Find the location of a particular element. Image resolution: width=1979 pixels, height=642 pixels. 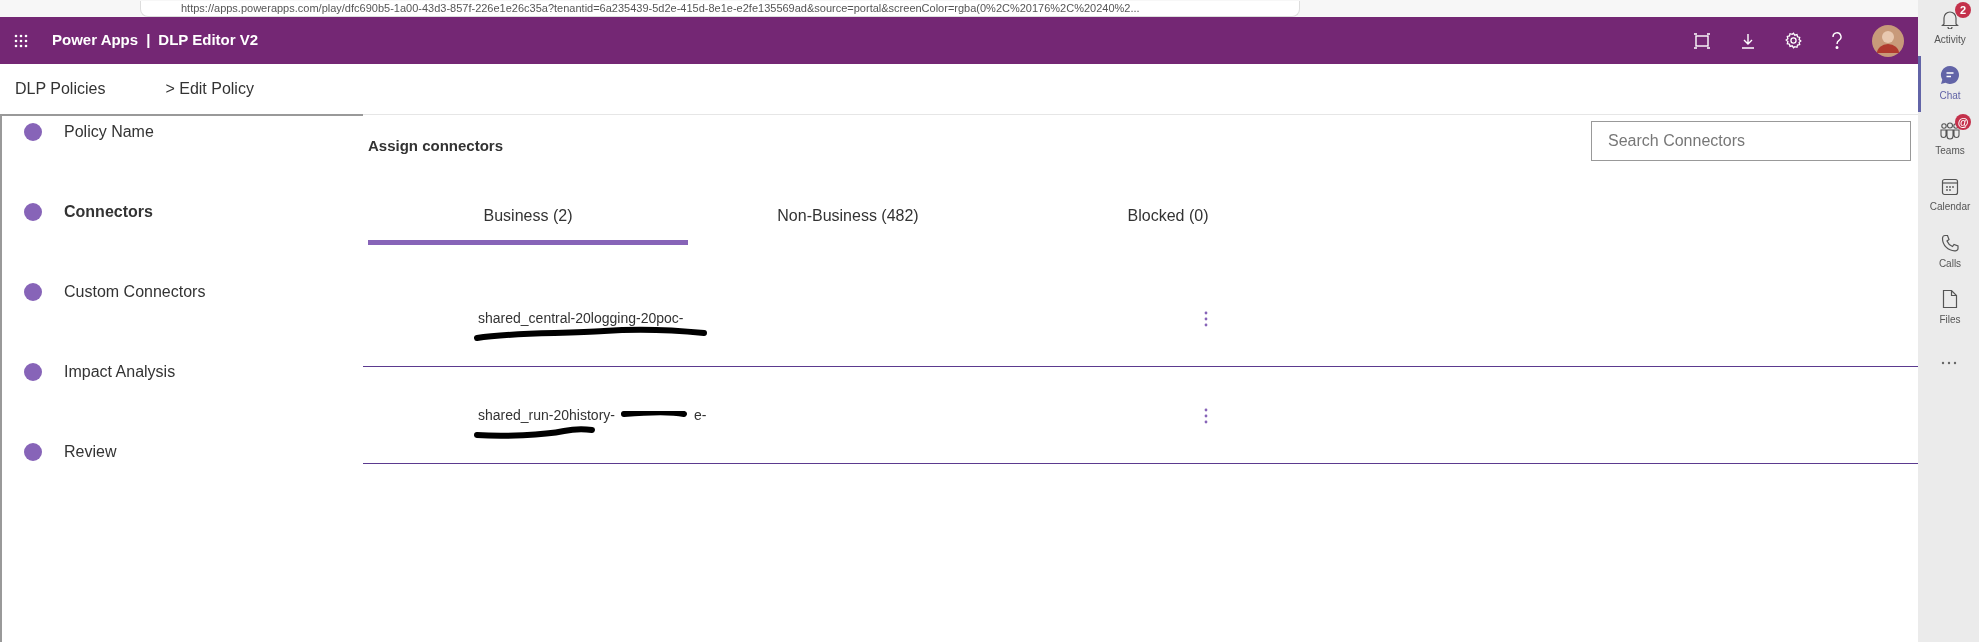

bell-icon is located at coordinates (1950, 19).